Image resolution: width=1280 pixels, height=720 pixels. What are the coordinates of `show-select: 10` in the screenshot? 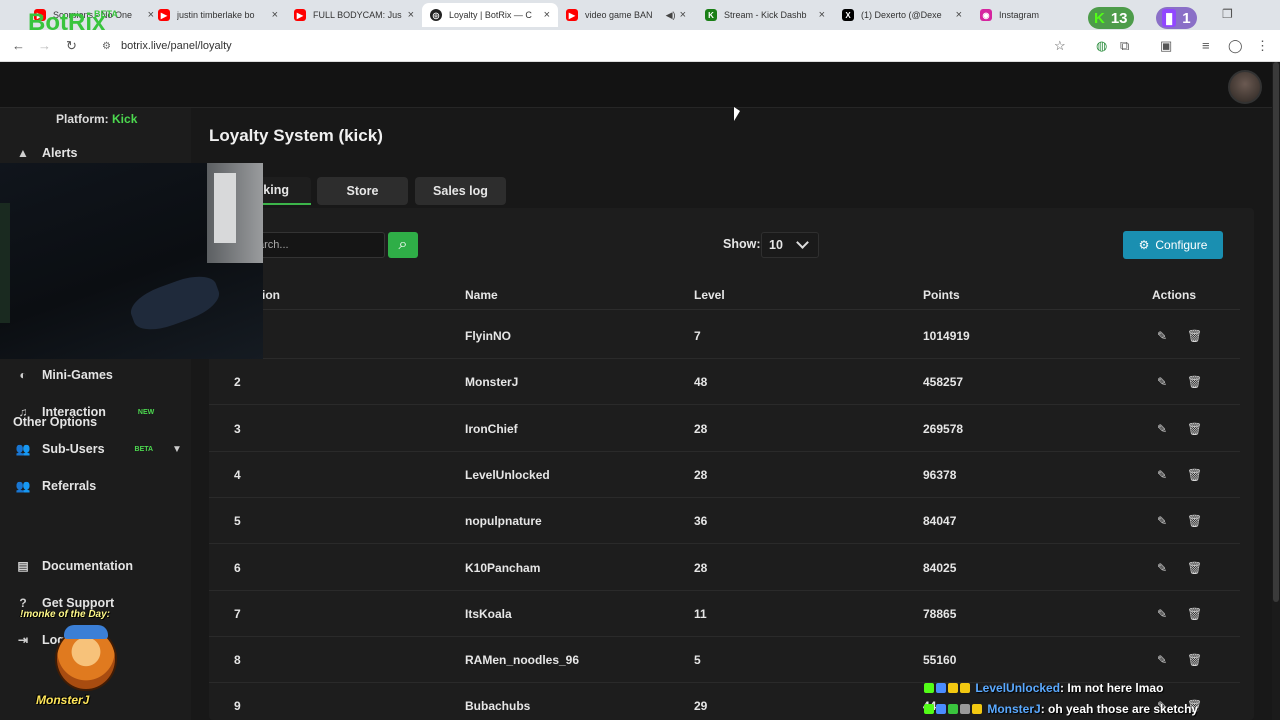 It's located at (790, 245).